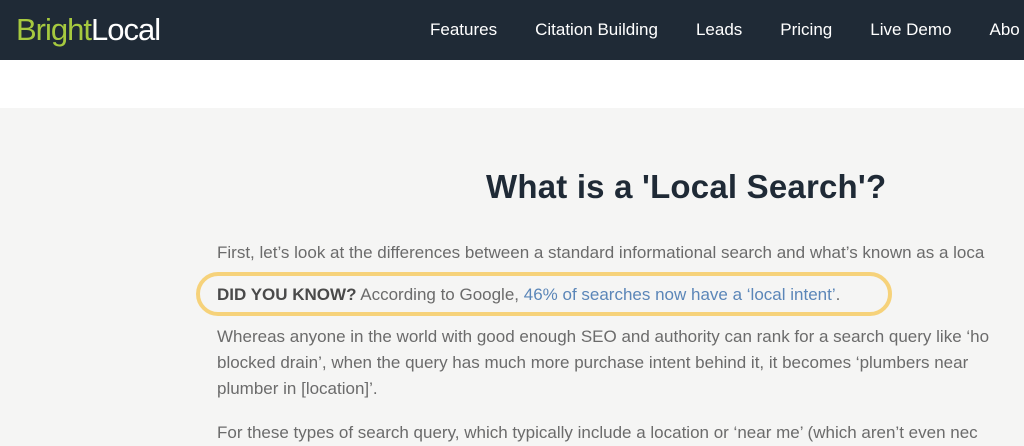 This screenshot has width=1024, height=446. What do you see at coordinates (910, 30) in the screenshot?
I see `nav-live-demo: Live Demo` at bounding box center [910, 30].